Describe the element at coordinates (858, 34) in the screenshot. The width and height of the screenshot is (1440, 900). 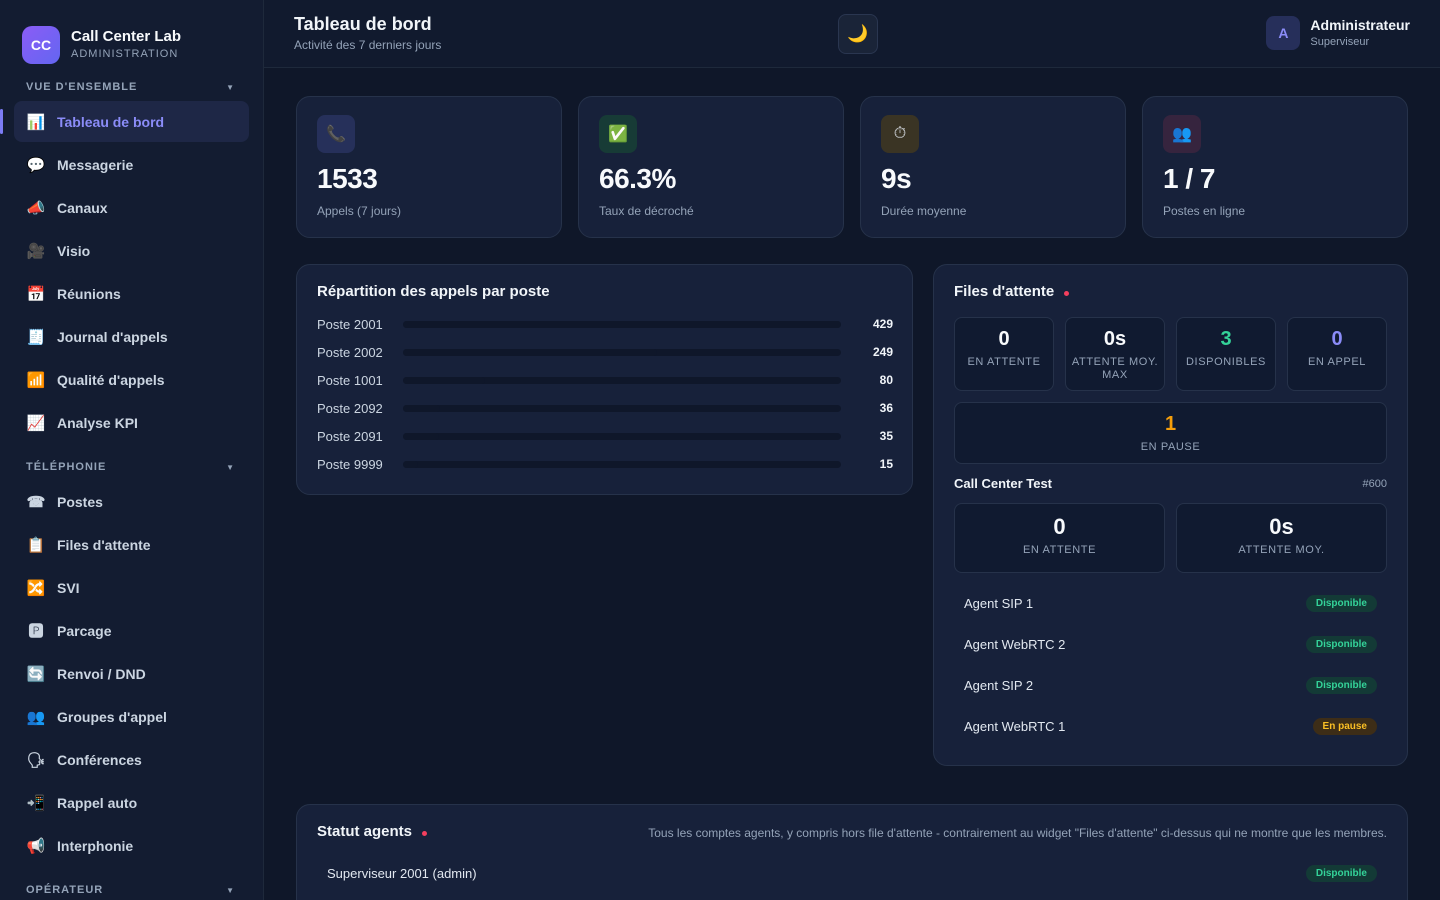
I see `theme-toggle-button: 🌙` at that location.